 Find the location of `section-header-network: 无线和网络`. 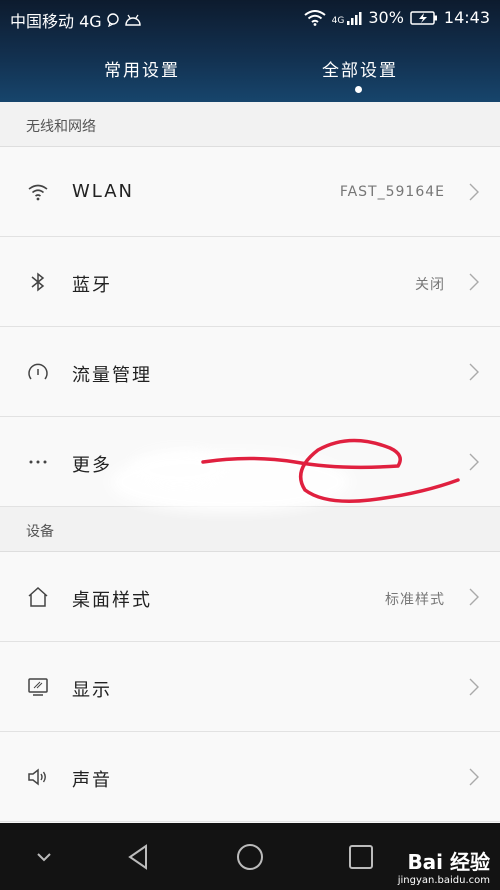

section-header-network: 无线和网络 is located at coordinates (250, 124).